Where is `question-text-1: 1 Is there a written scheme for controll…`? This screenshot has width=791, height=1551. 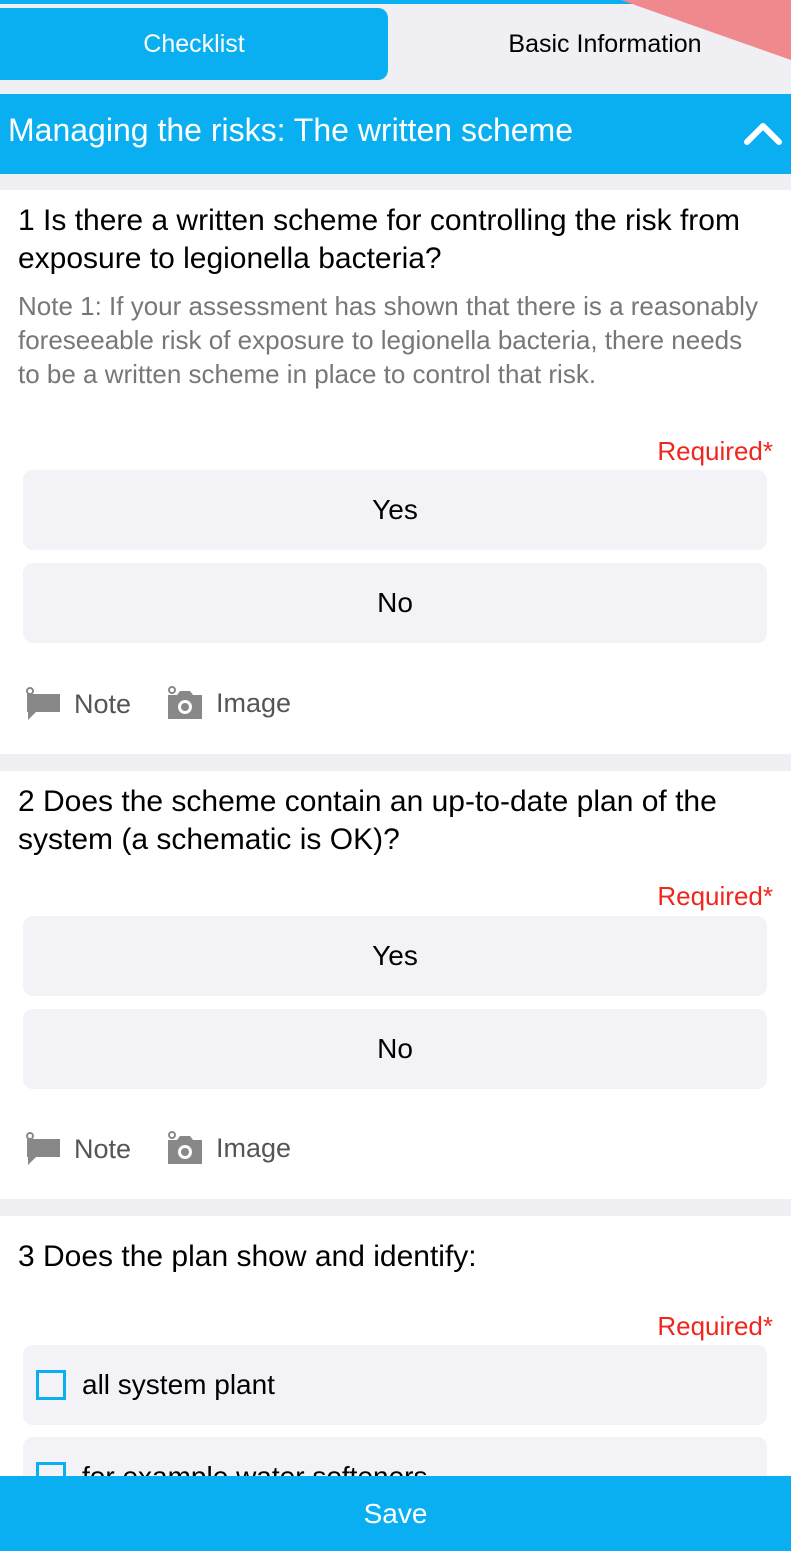 question-text-1: 1 Is there a written scheme for controll… is located at coordinates (379, 239).